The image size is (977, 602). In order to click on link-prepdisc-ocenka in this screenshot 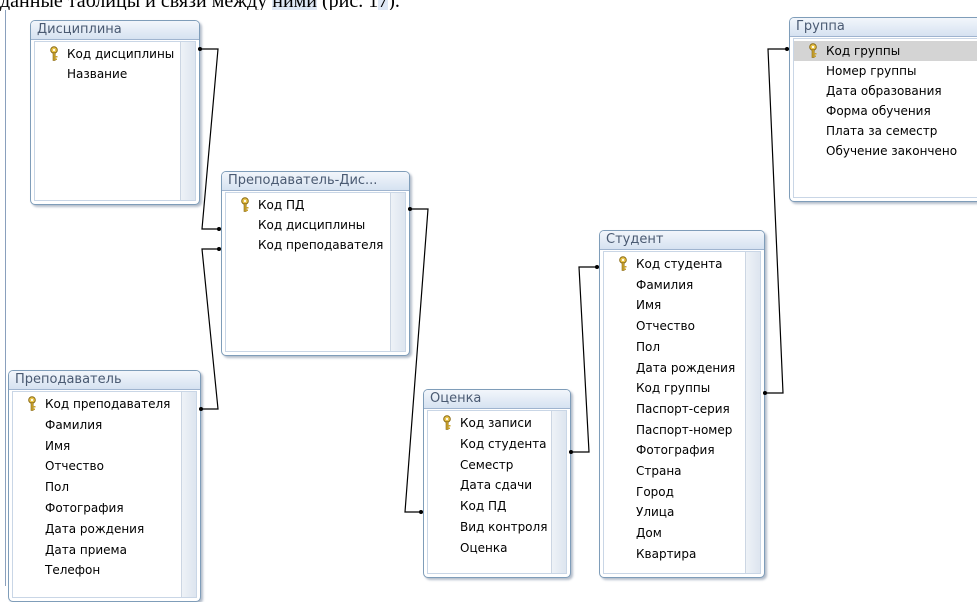, I will do `click(416, 360)`.